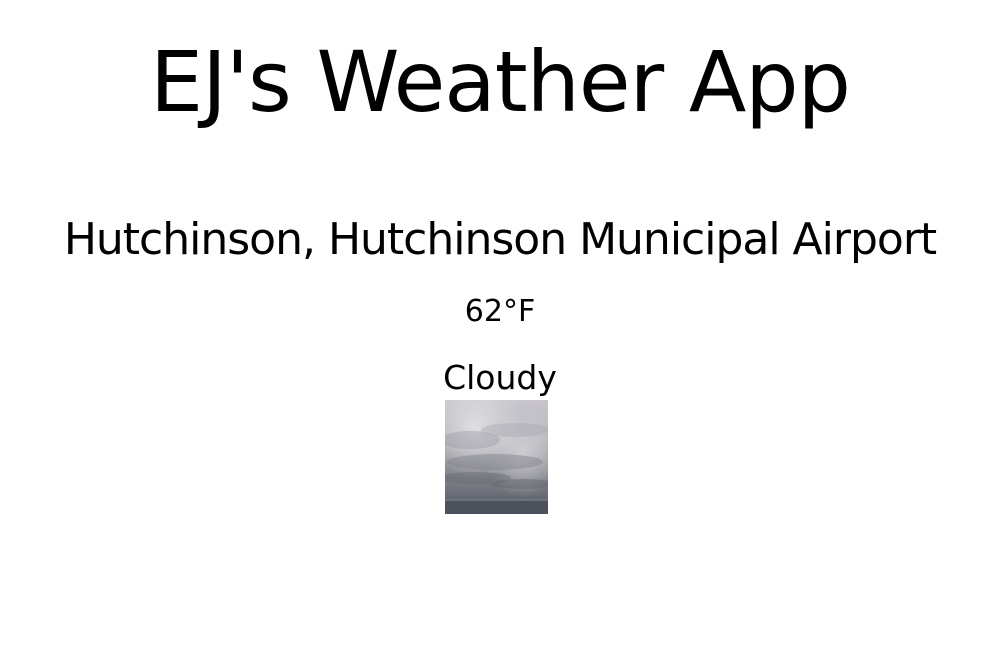 The image size is (1000, 664). What do you see at coordinates (500, 311) in the screenshot?
I see `temperature-value: 62°F` at bounding box center [500, 311].